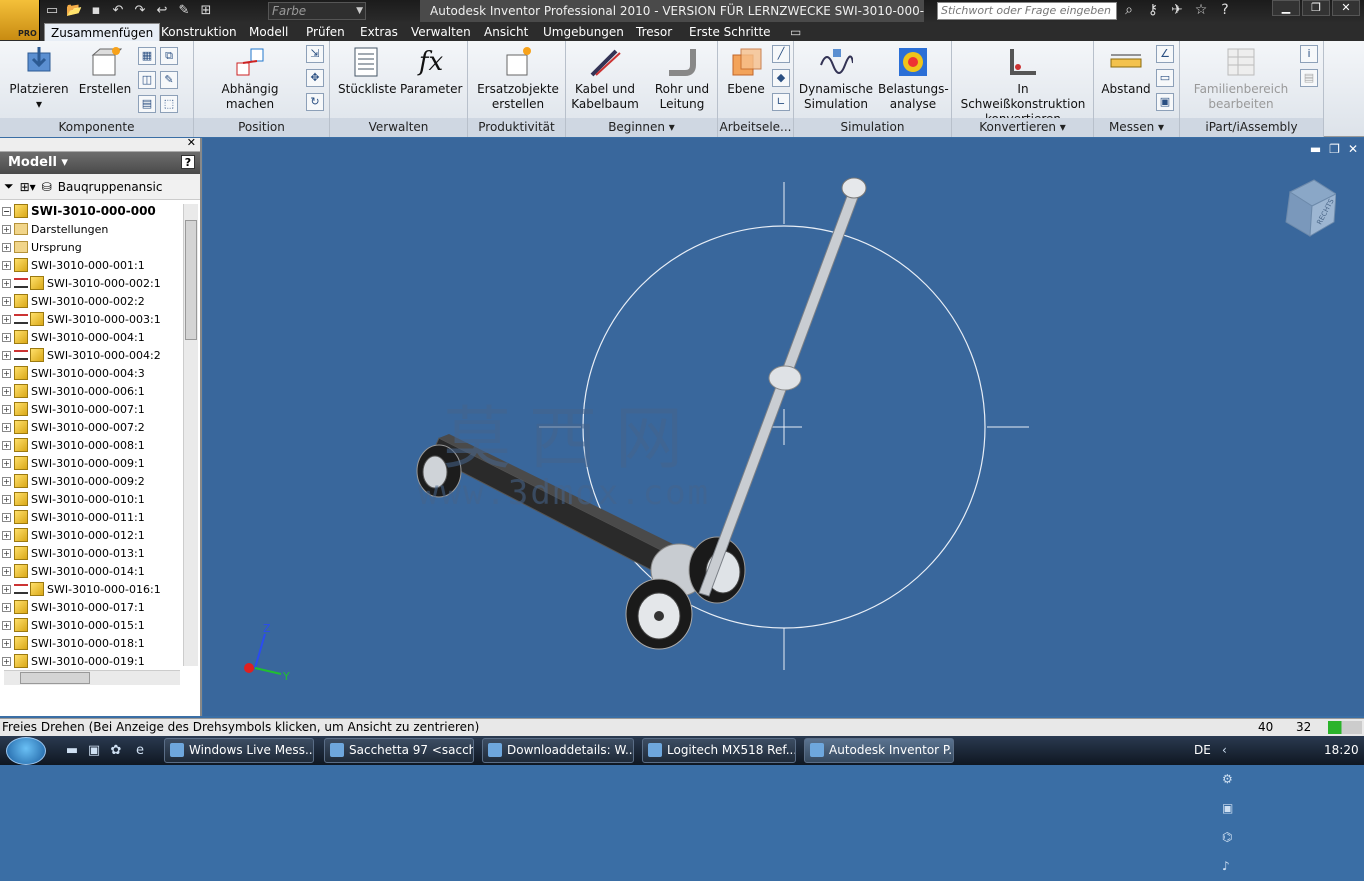 This screenshot has width=1364, height=881. Describe the element at coordinates (506, 32) in the screenshot. I see `tab-ansicht: Ansicht` at that location.